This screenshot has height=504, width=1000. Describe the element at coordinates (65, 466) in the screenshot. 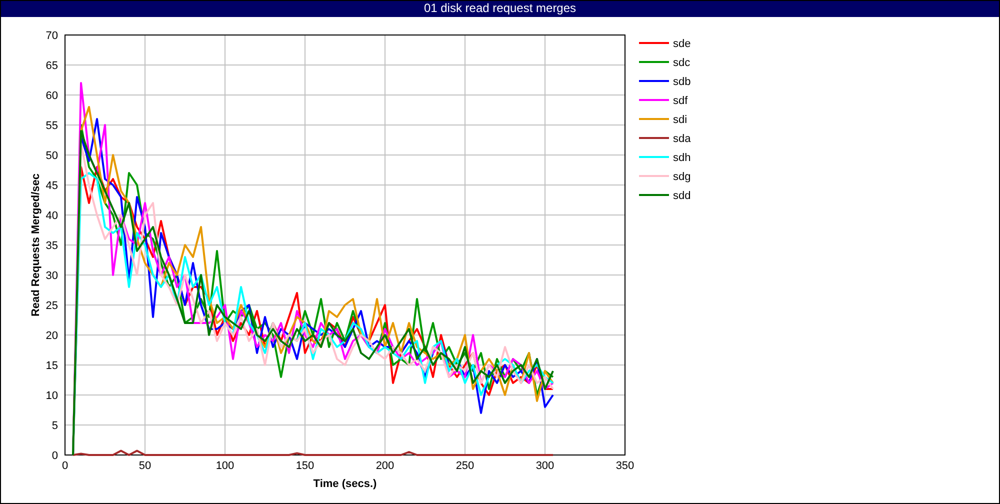

I see `x-tick-label: 0` at that location.